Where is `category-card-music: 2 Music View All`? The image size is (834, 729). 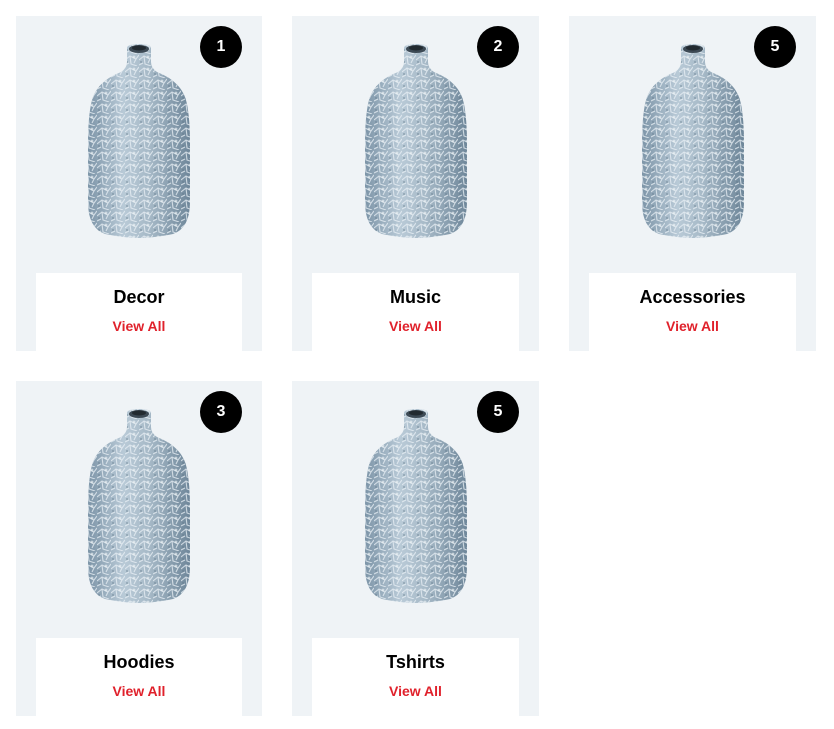 category-card-music: 2 Music View All is located at coordinates (415, 183).